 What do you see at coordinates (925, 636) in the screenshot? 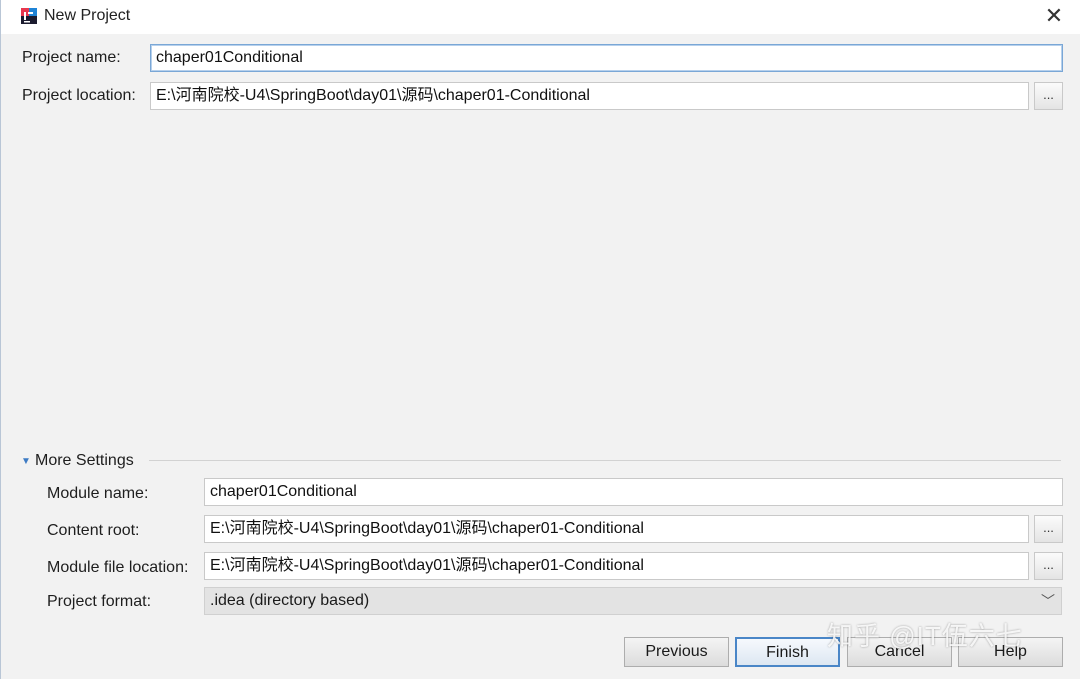
I see `watermark: 知乎 @IT伍六七` at bounding box center [925, 636].